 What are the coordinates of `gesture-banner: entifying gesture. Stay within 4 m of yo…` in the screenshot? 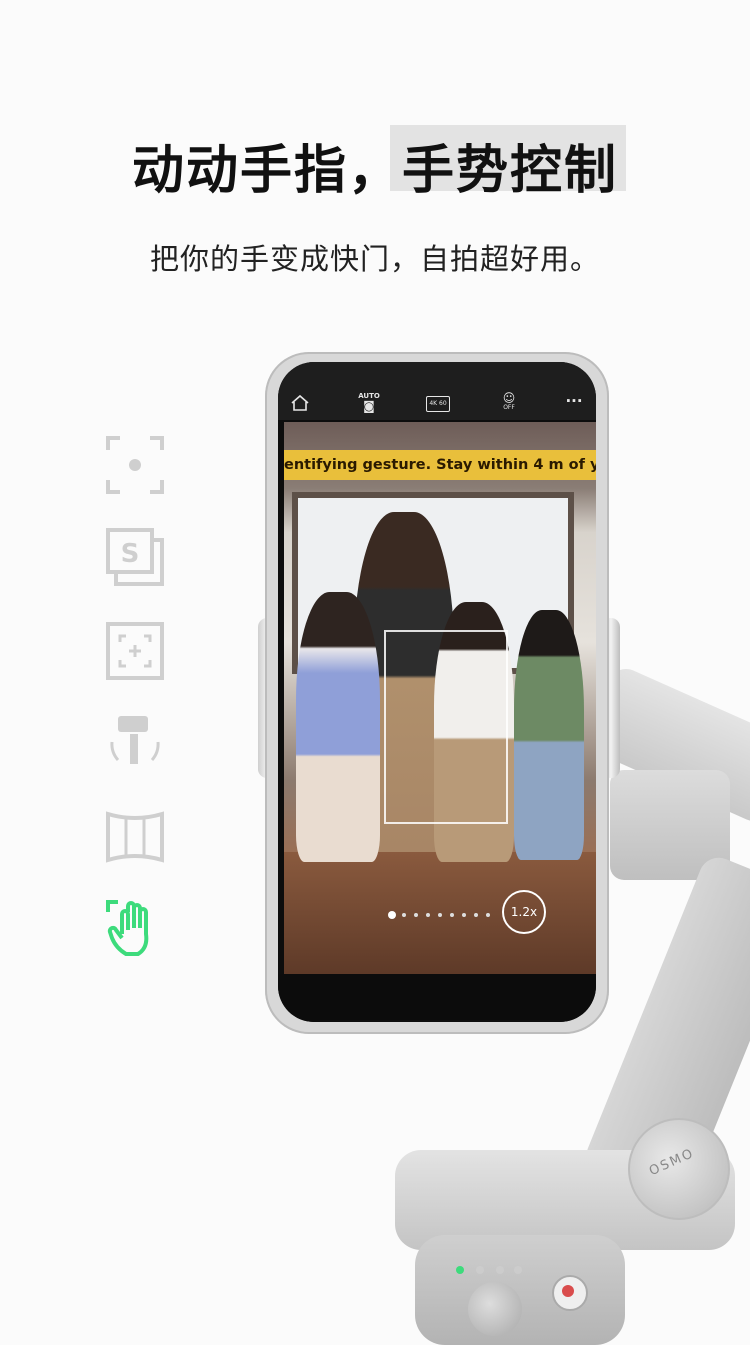 It's located at (440, 465).